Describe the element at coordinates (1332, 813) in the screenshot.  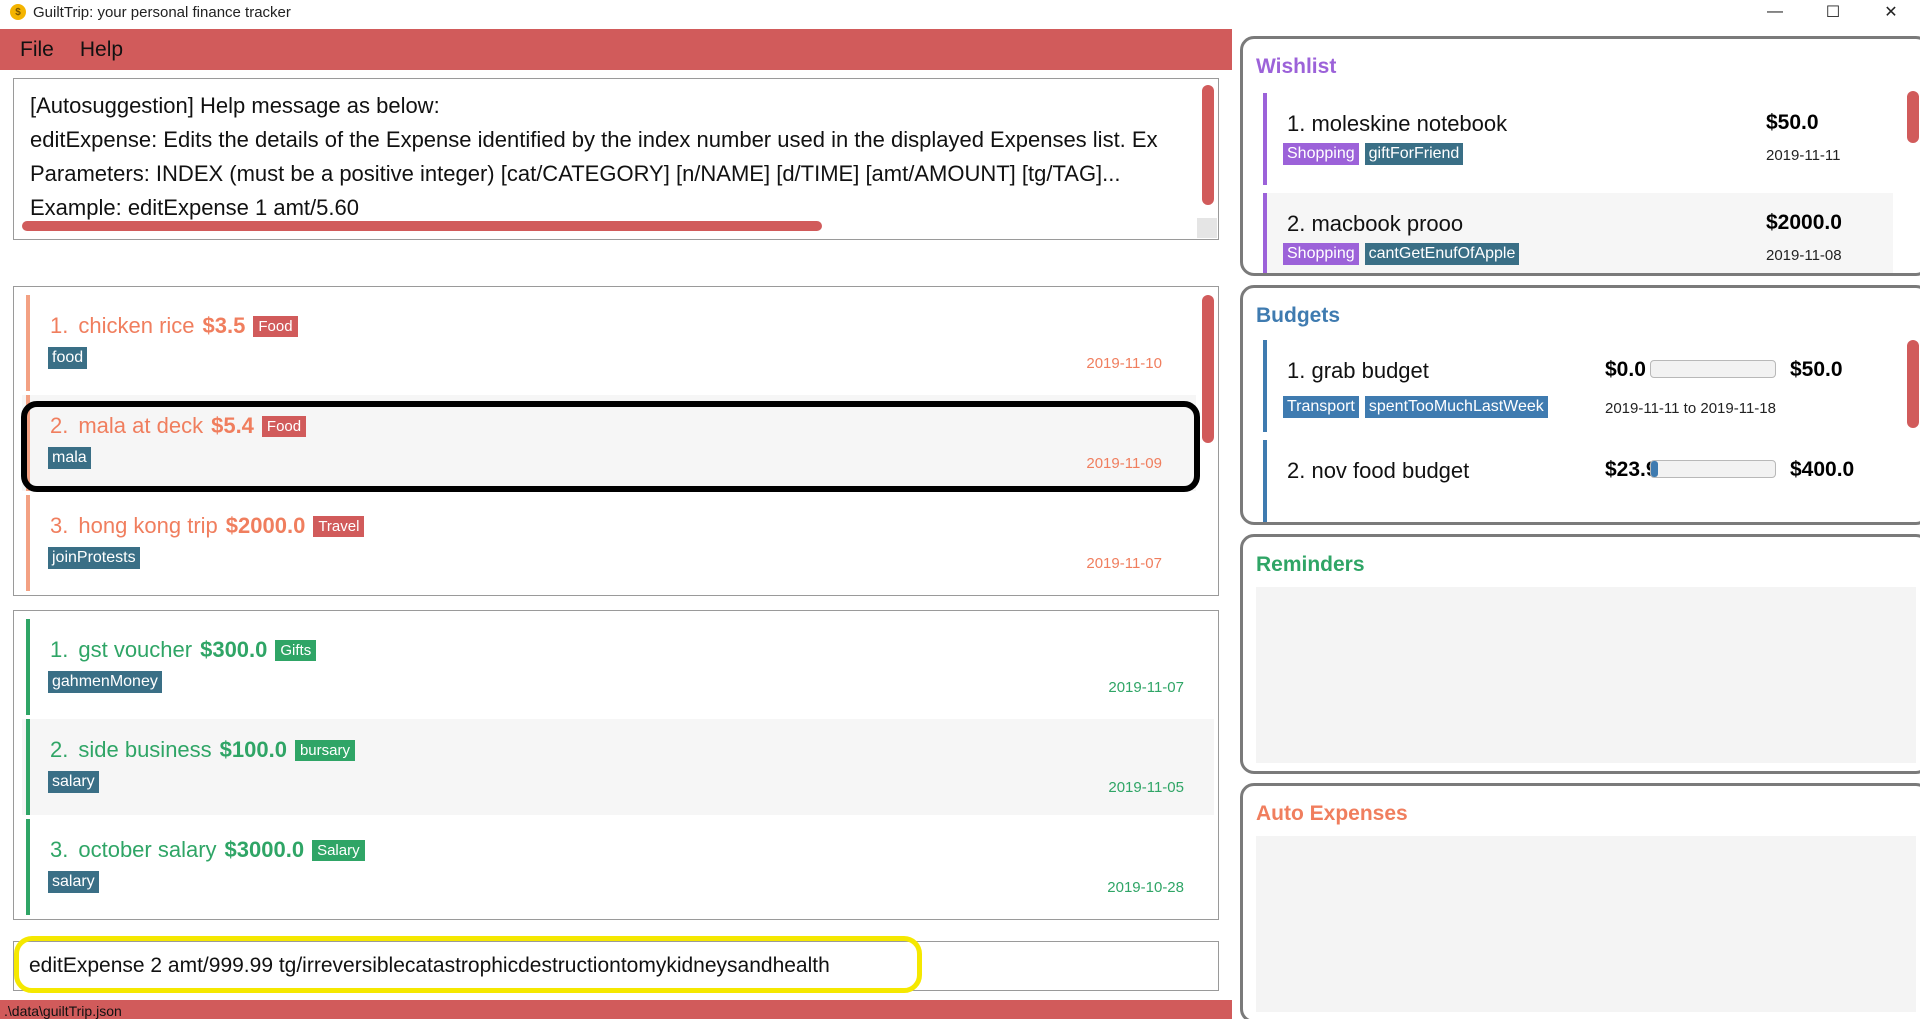
I see `auto-expenses-title: Auto Expenses` at that location.